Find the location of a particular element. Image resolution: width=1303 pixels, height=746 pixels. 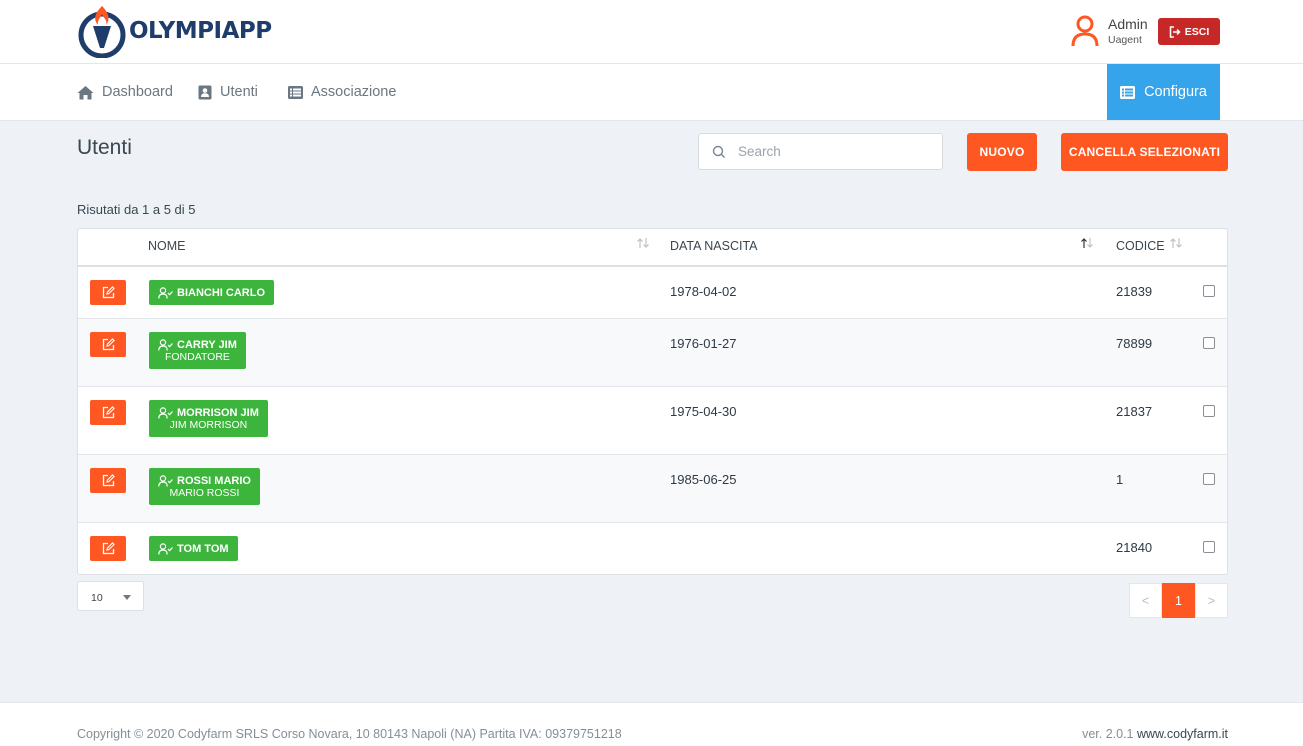

birth-date: 1975-04-30 is located at coordinates (703, 411).